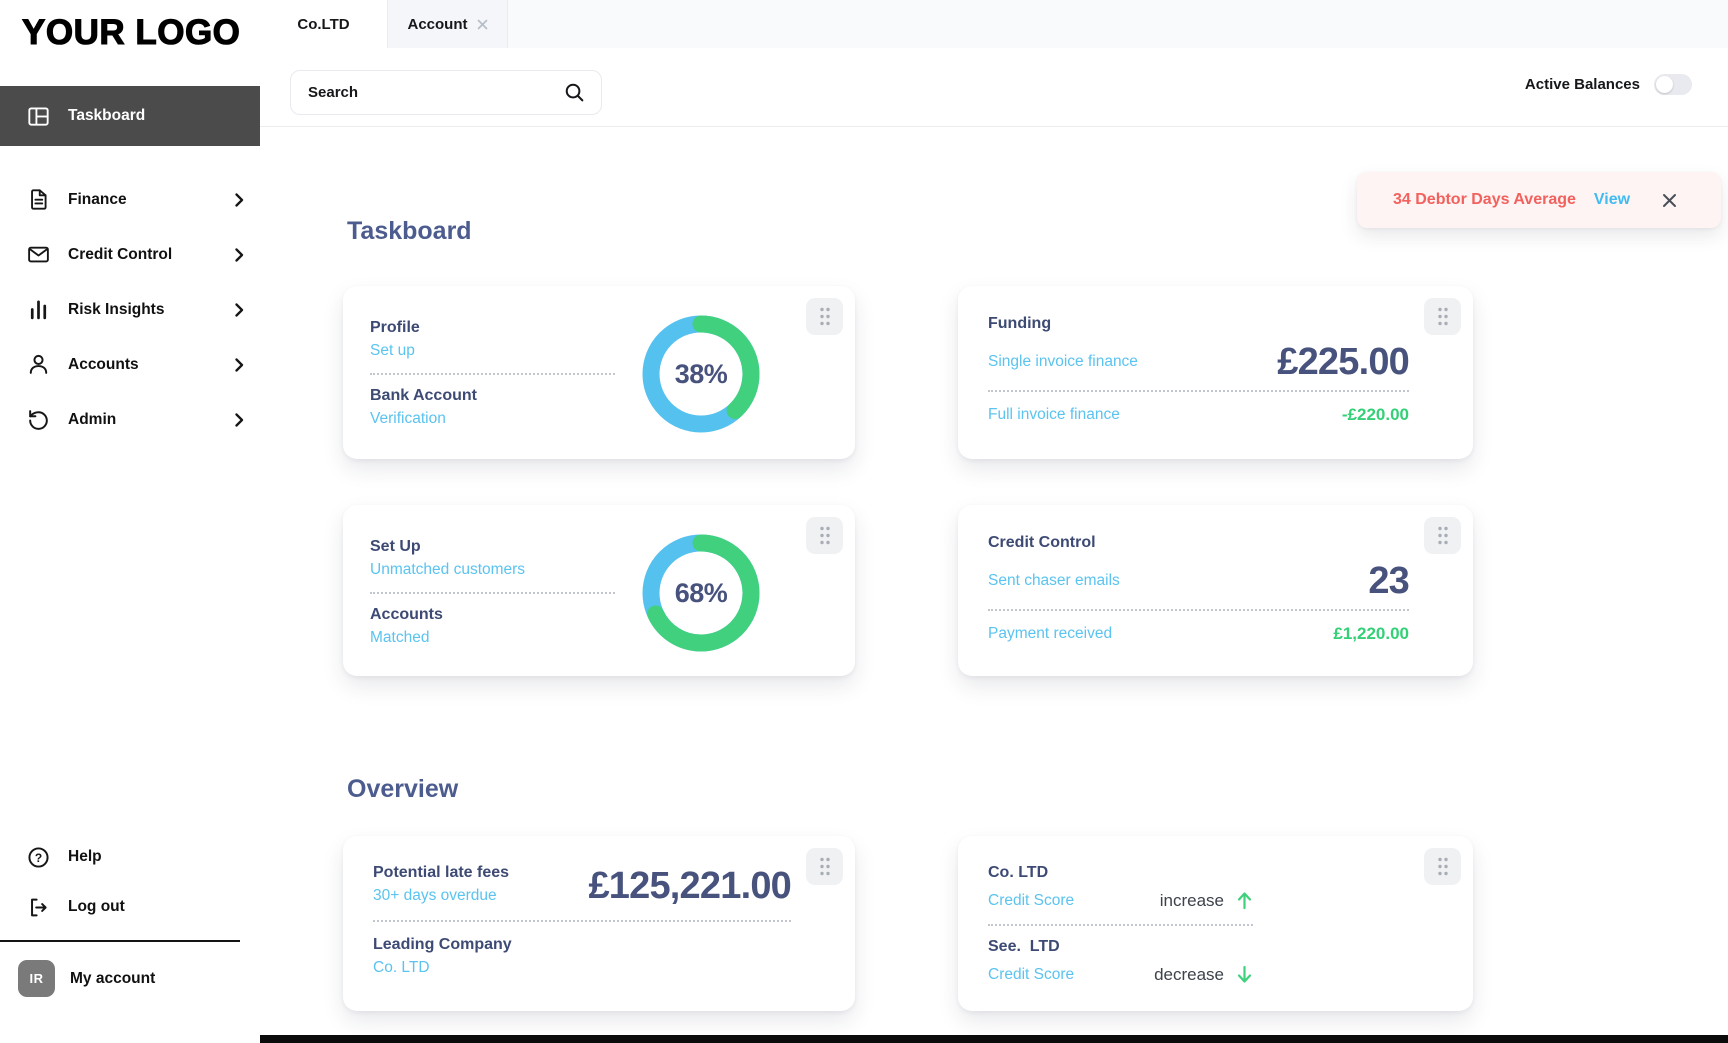  I want to click on entry-title: Set Up, so click(395, 546).